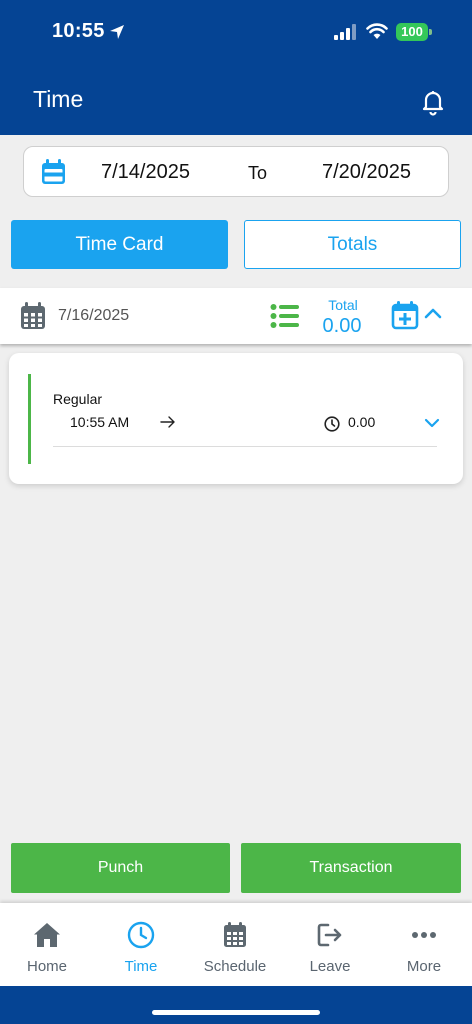 This screenshot has width=472, height=1024. What do you see at coordinates (236, 34) in the screenshot?
I see `status-bar: 10:55 100` at bounding box center [236, 34].